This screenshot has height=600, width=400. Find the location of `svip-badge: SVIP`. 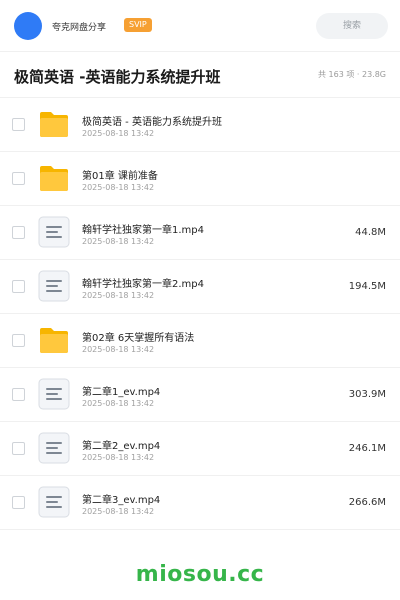

svip-badge: SVIP is located at coordinates (138, 25).